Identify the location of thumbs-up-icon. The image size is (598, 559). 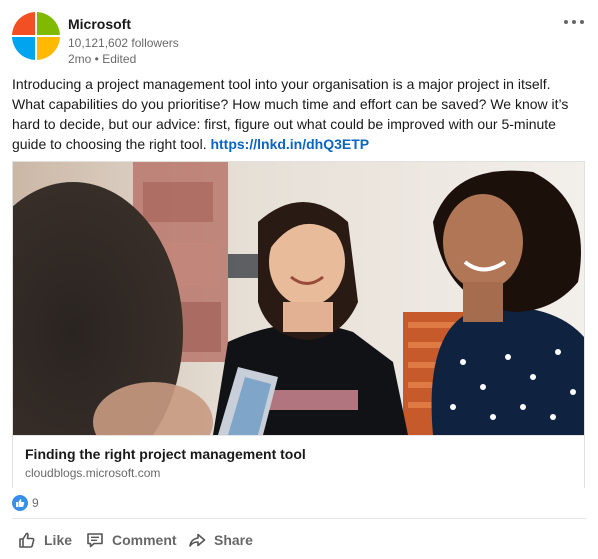
(20, 503).